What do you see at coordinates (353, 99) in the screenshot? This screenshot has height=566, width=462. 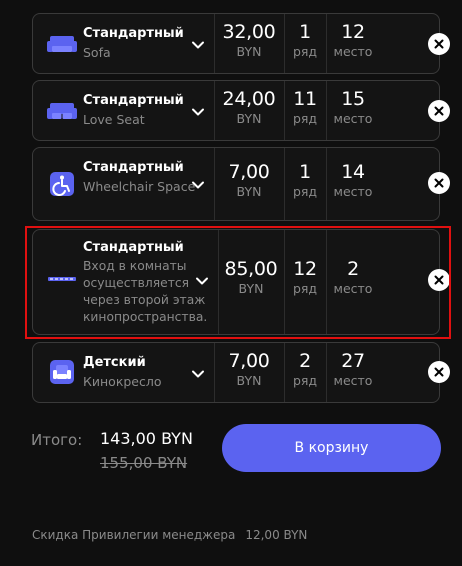 I see `ticket-seat: 15` at bounding box center [353, 99].